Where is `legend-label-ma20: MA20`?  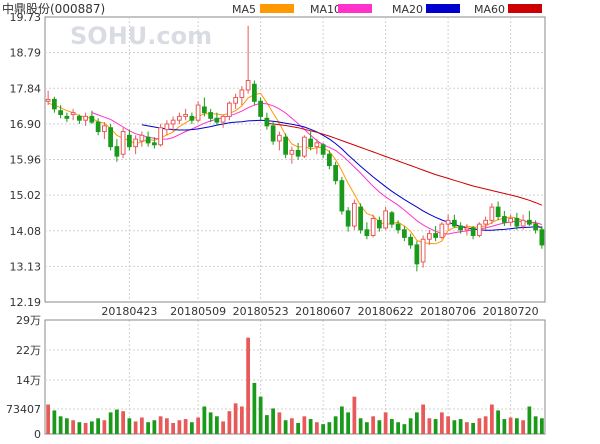
legend-label-ma20: MA20 is located at coordinates (407, 9).